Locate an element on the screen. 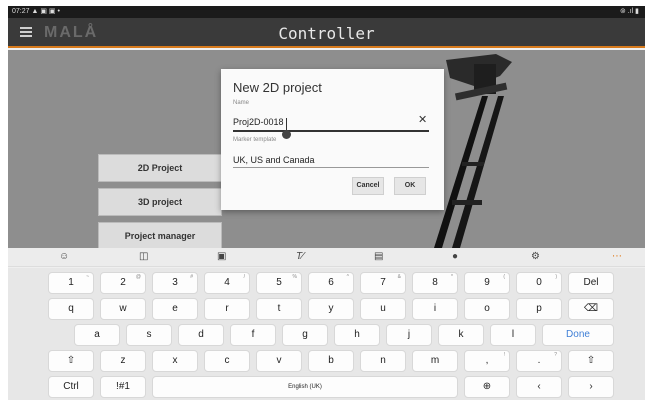  more-icon: ⋯ is located at coordinates (617, 256).